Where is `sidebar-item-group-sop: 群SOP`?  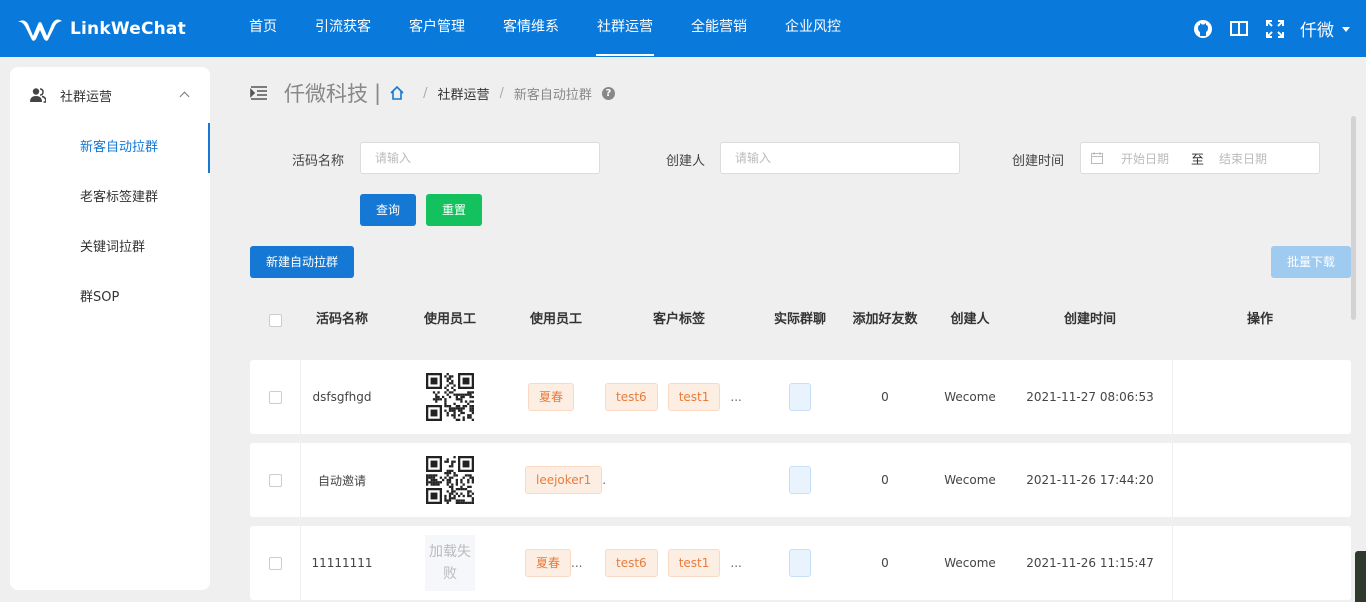
sidebar-item-group-sop: 群SOP is located at coordinates (110, 298).